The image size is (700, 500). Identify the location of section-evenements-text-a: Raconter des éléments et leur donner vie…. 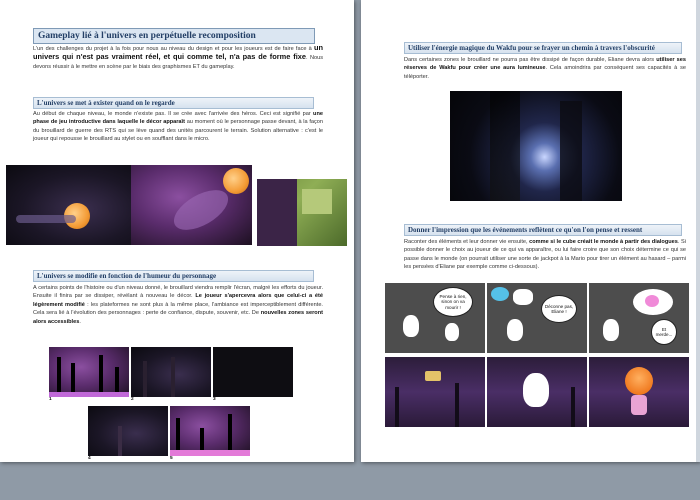
(466, 242).